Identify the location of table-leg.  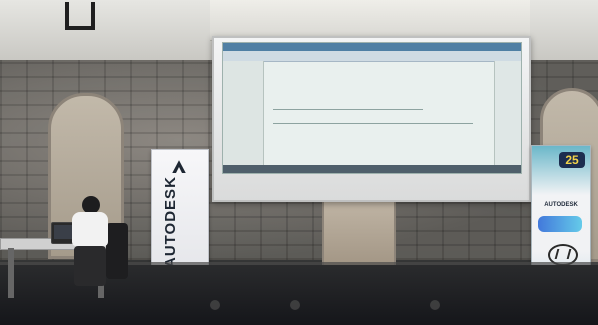
(11, 273).